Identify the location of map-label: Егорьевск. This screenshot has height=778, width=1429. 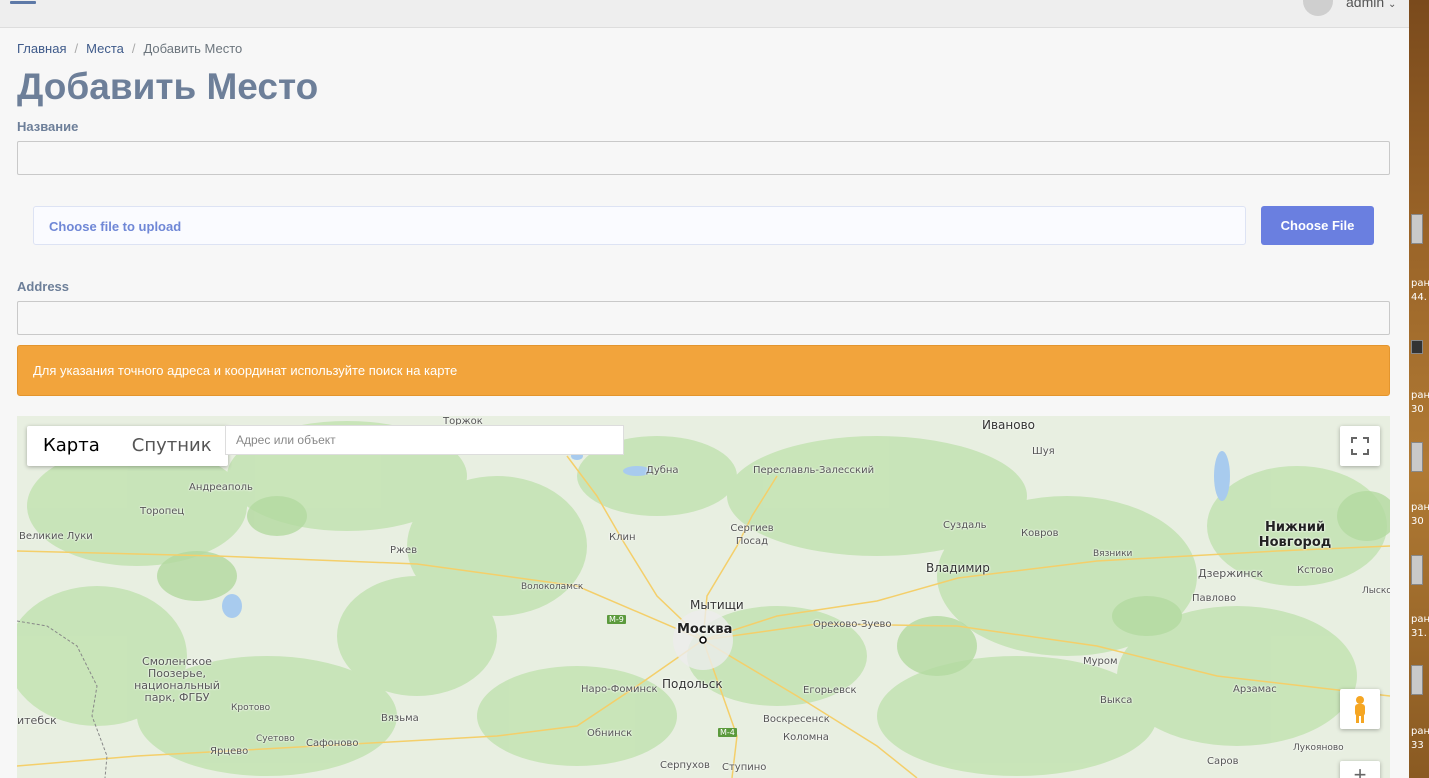
(830, 690).